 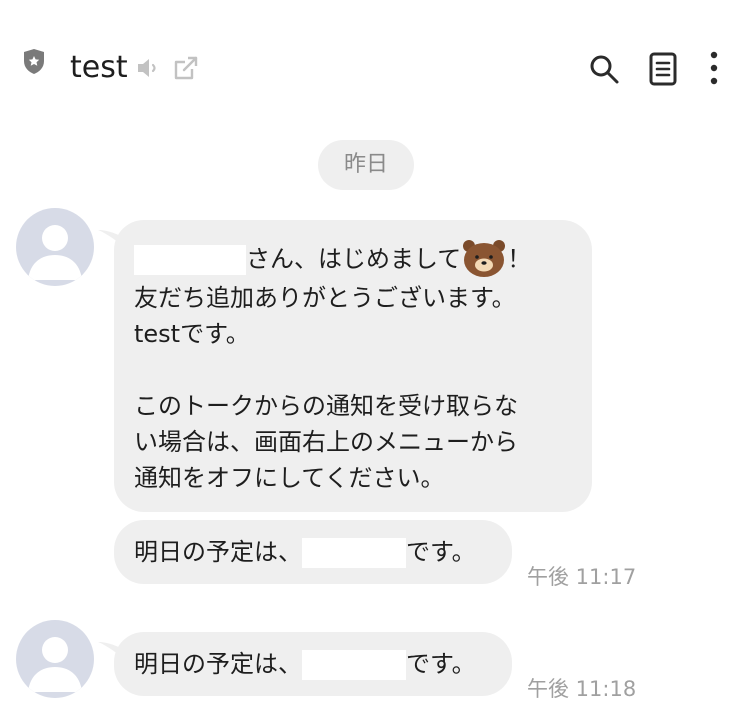 I want to click on message-line: い場合は、画面右上のメニューから, so click(x=326, y=442).